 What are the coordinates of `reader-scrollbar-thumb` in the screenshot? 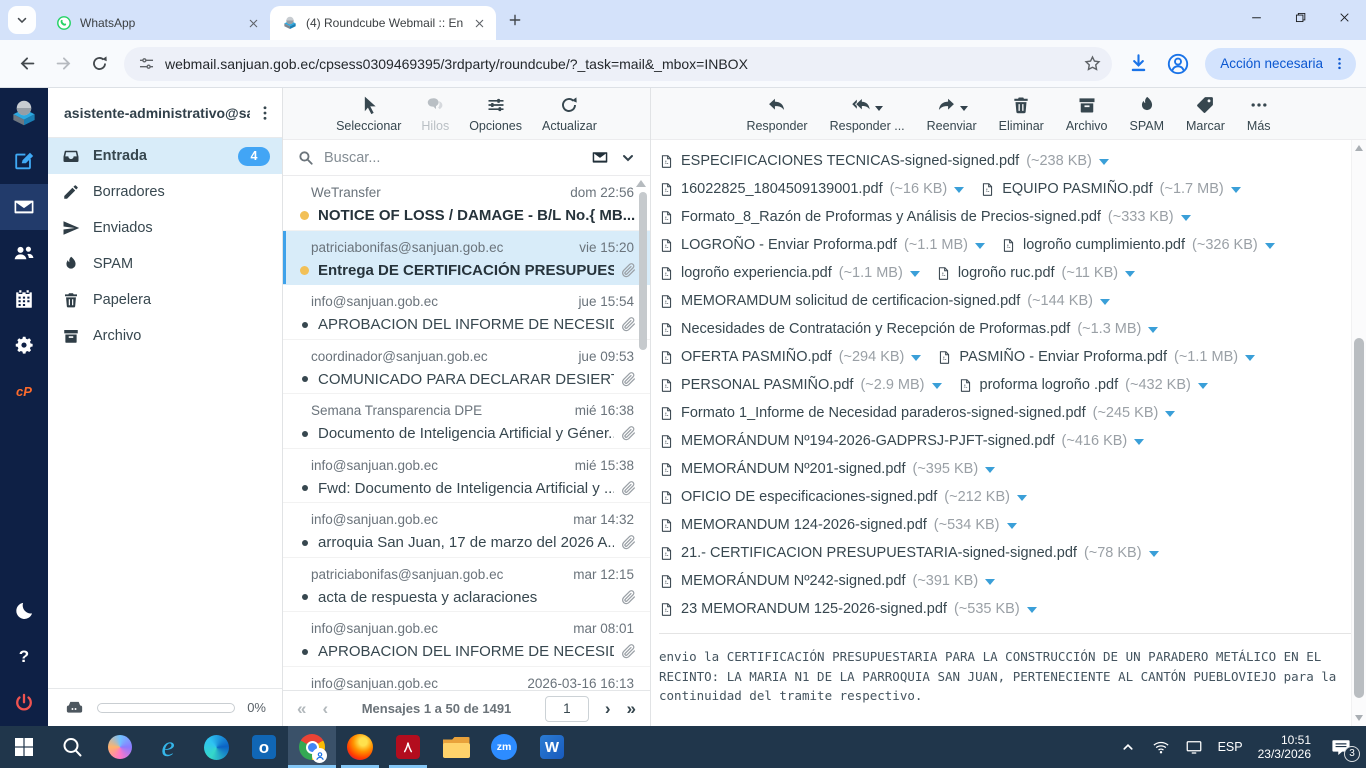 It's located at (1359, 518).